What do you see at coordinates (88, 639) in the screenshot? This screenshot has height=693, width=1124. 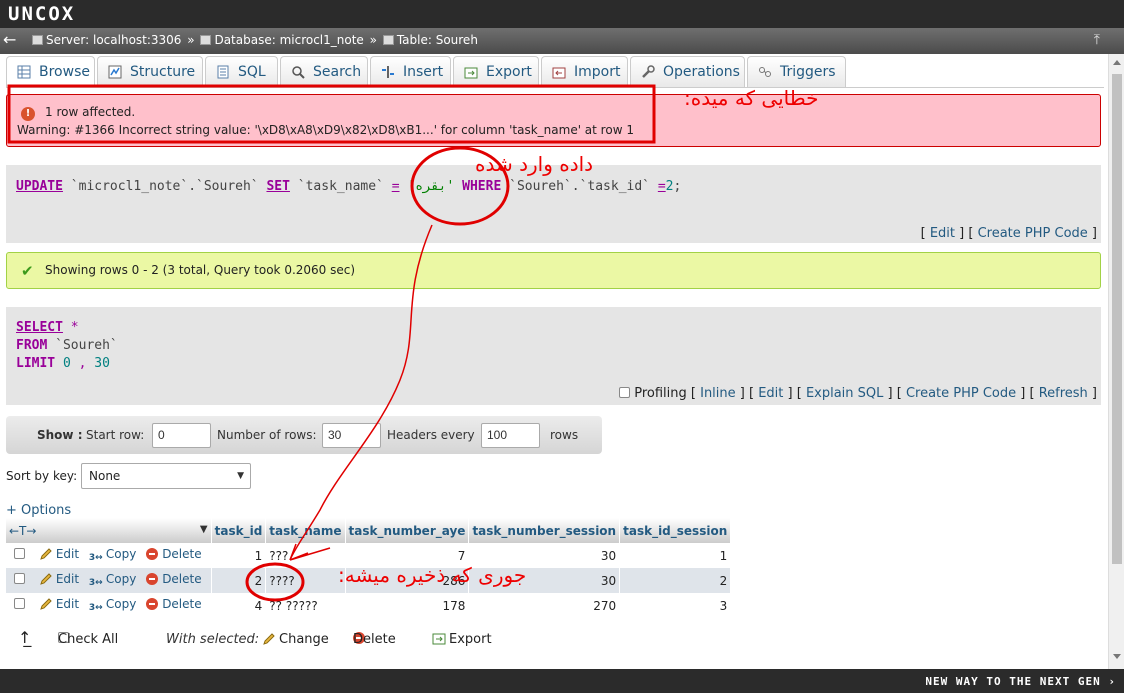 I see `check-all-label: Check All` at bounding box center [88, 639].